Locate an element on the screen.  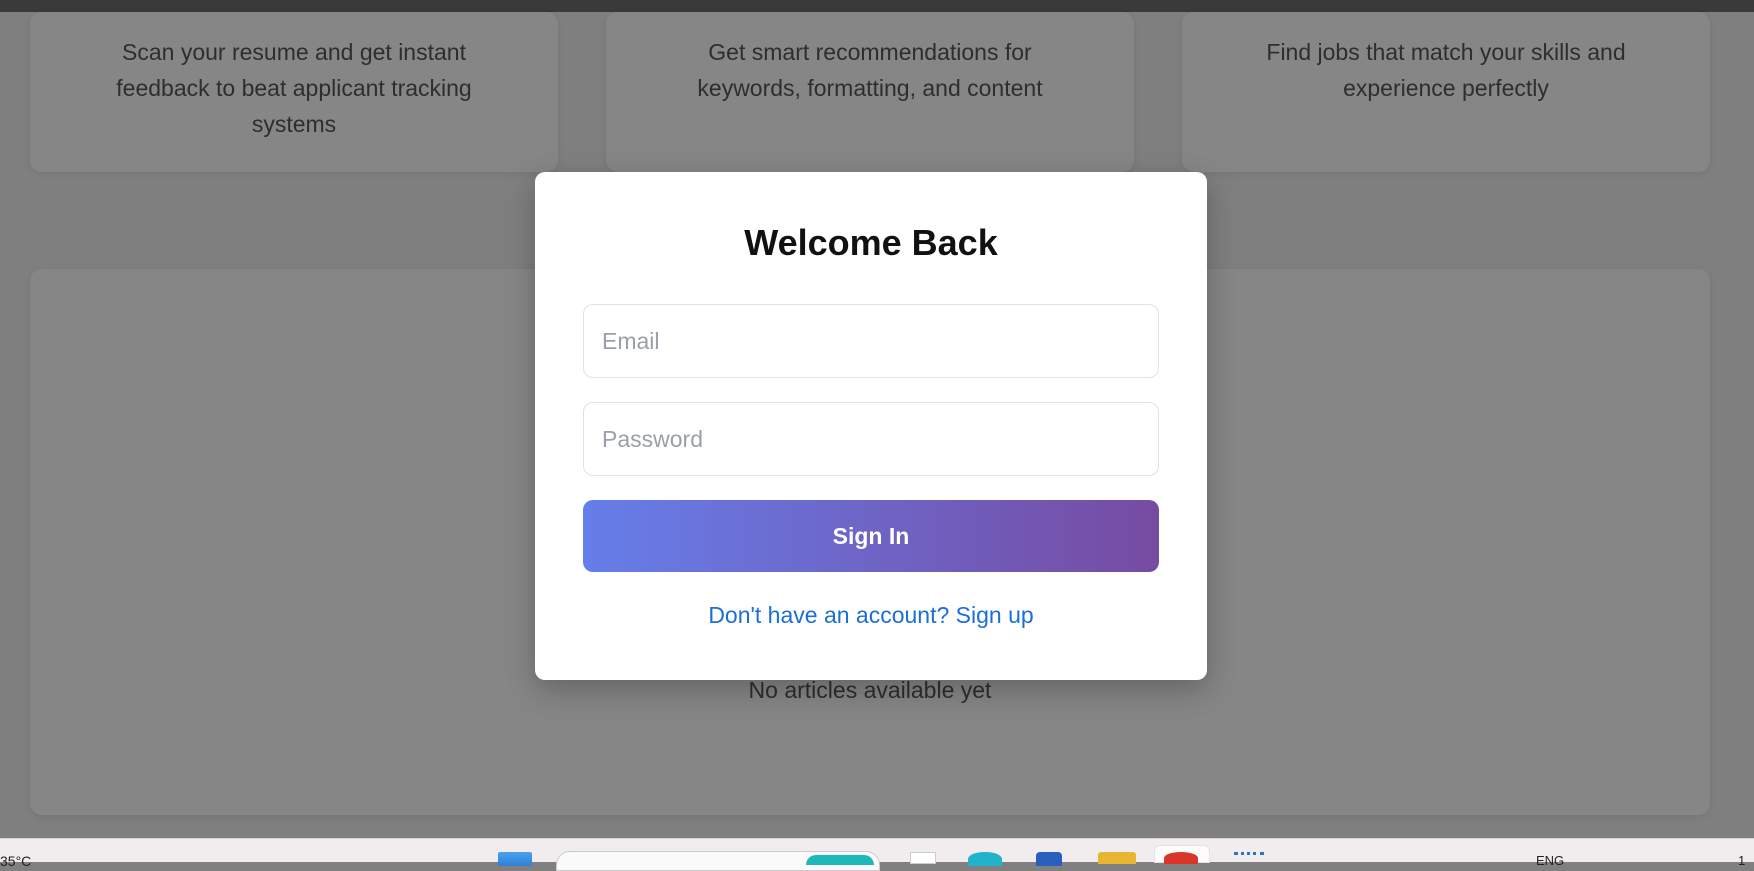
chrome-icon is located at coordinates (1181, 858).